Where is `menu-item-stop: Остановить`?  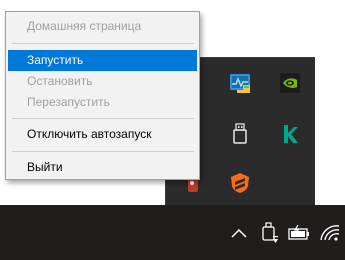
menu-item-stop: Остановить is located at coordinates (102, 81).